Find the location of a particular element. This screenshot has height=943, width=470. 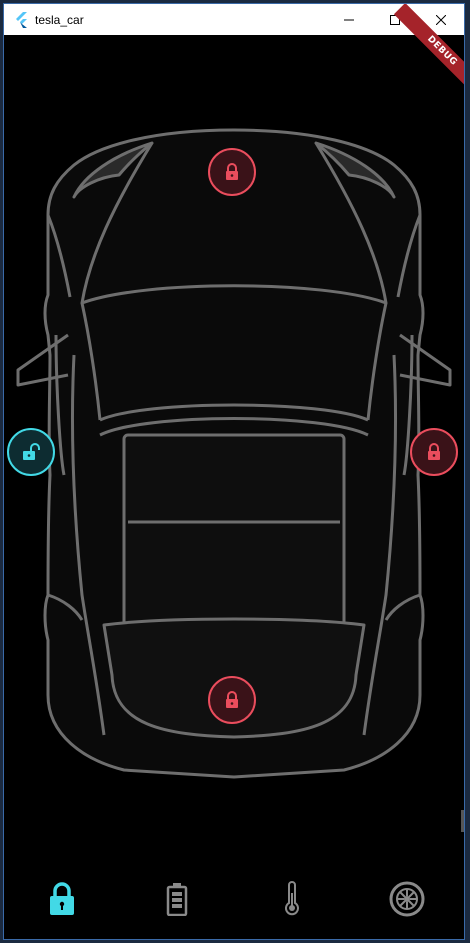

thermometer-icon is located at coordinates (291, 898).